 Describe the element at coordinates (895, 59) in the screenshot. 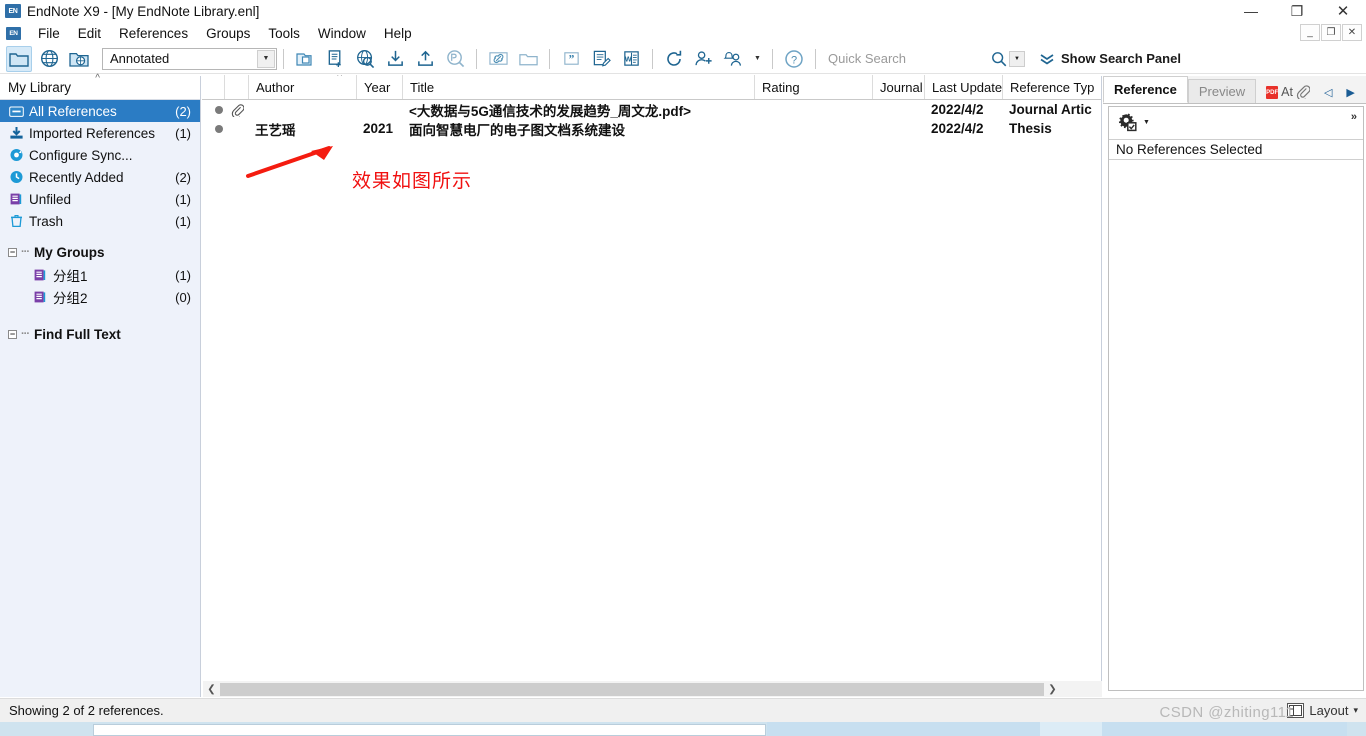

I see `quick-search-input: Quick Search` at that location.